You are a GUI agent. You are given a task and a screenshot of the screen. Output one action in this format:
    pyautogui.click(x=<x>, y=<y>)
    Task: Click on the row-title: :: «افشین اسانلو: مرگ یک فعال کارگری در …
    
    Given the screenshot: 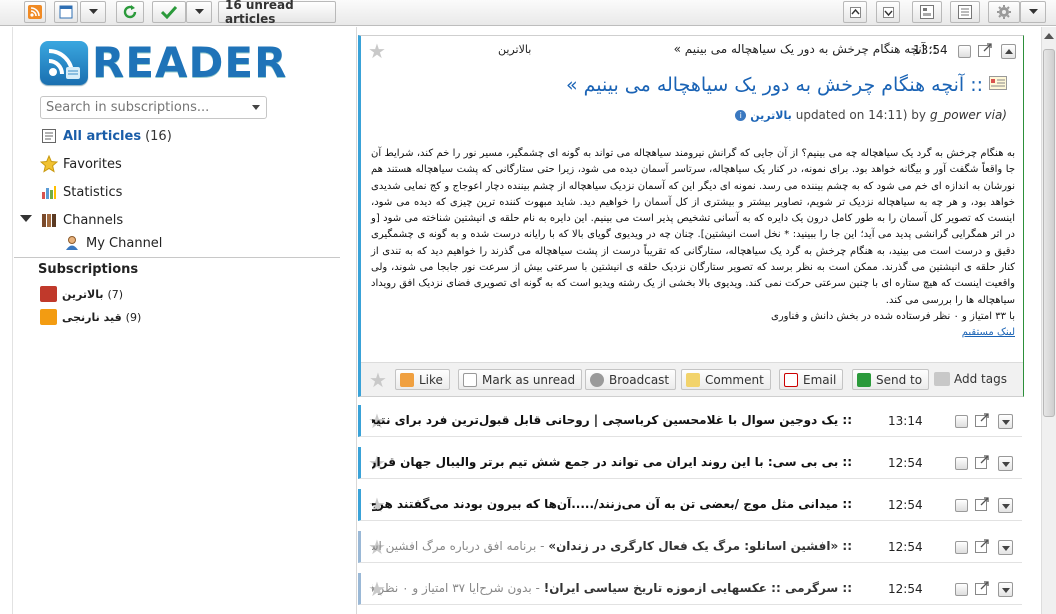 What is the action you would take?
    pyautogui.click(x=700, y=546)
    